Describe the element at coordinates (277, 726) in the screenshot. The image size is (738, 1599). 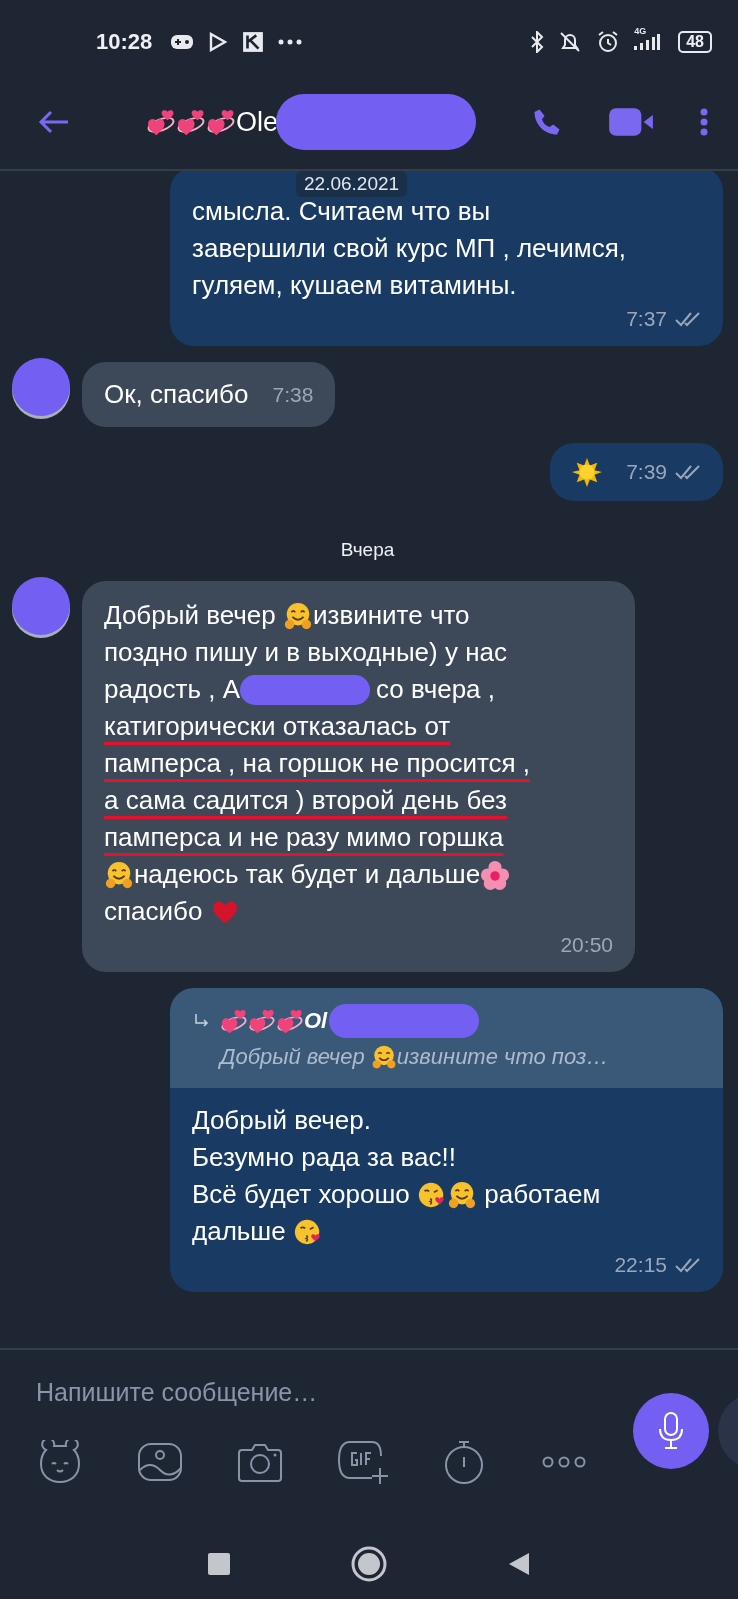
I see `message-text: катигорически отказалась от` at that location.